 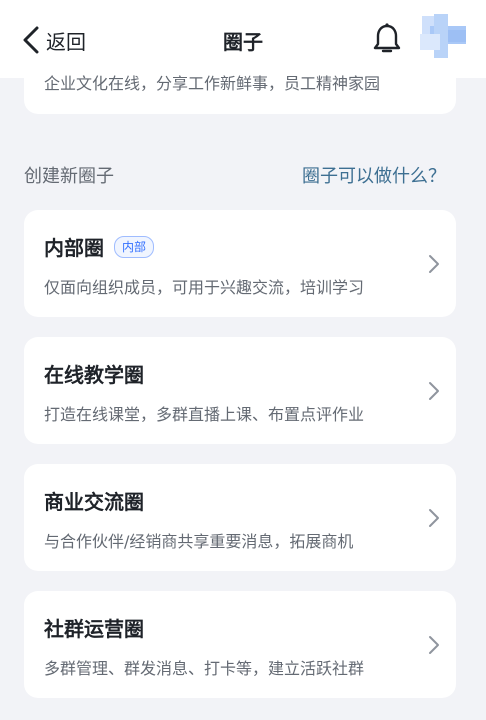 I want to click on internal-badge: 内部, so click(x=134, y=246).